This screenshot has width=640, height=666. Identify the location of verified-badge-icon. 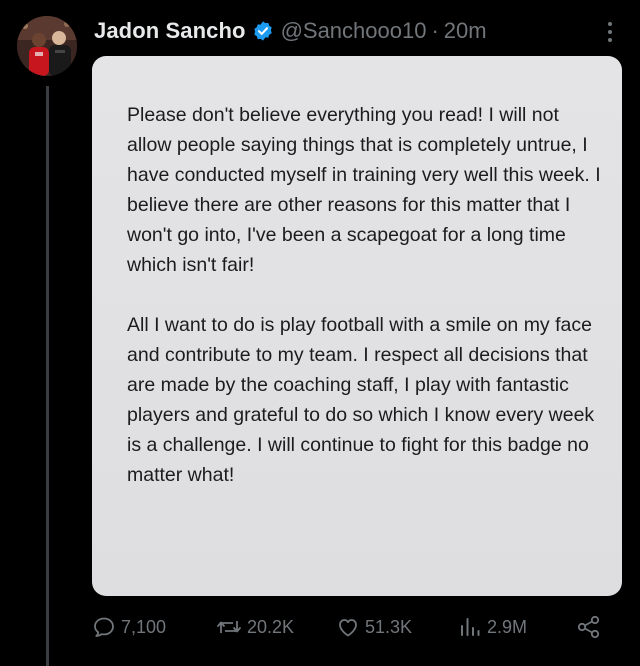
(263, 31).